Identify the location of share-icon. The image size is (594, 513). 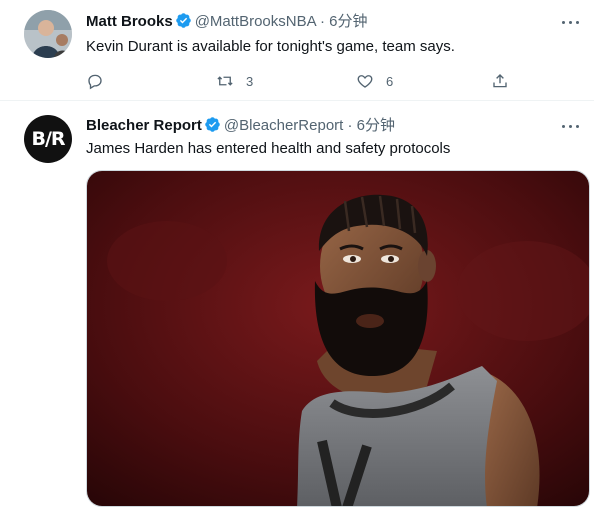
(500, 81).